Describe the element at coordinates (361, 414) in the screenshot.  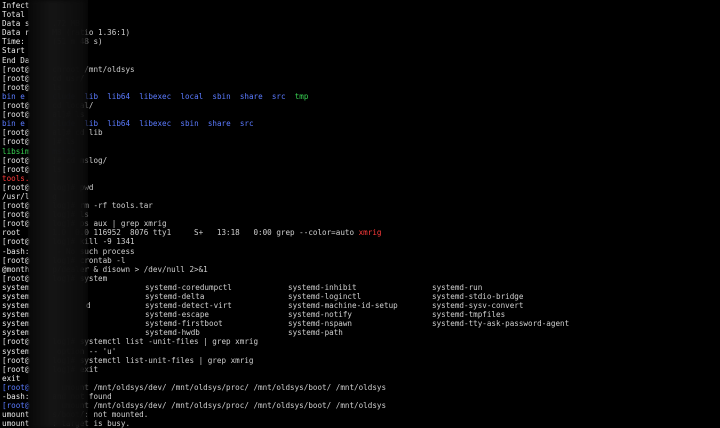
I see `terminal-line: umount s/boot/: not mounted.` at that location.